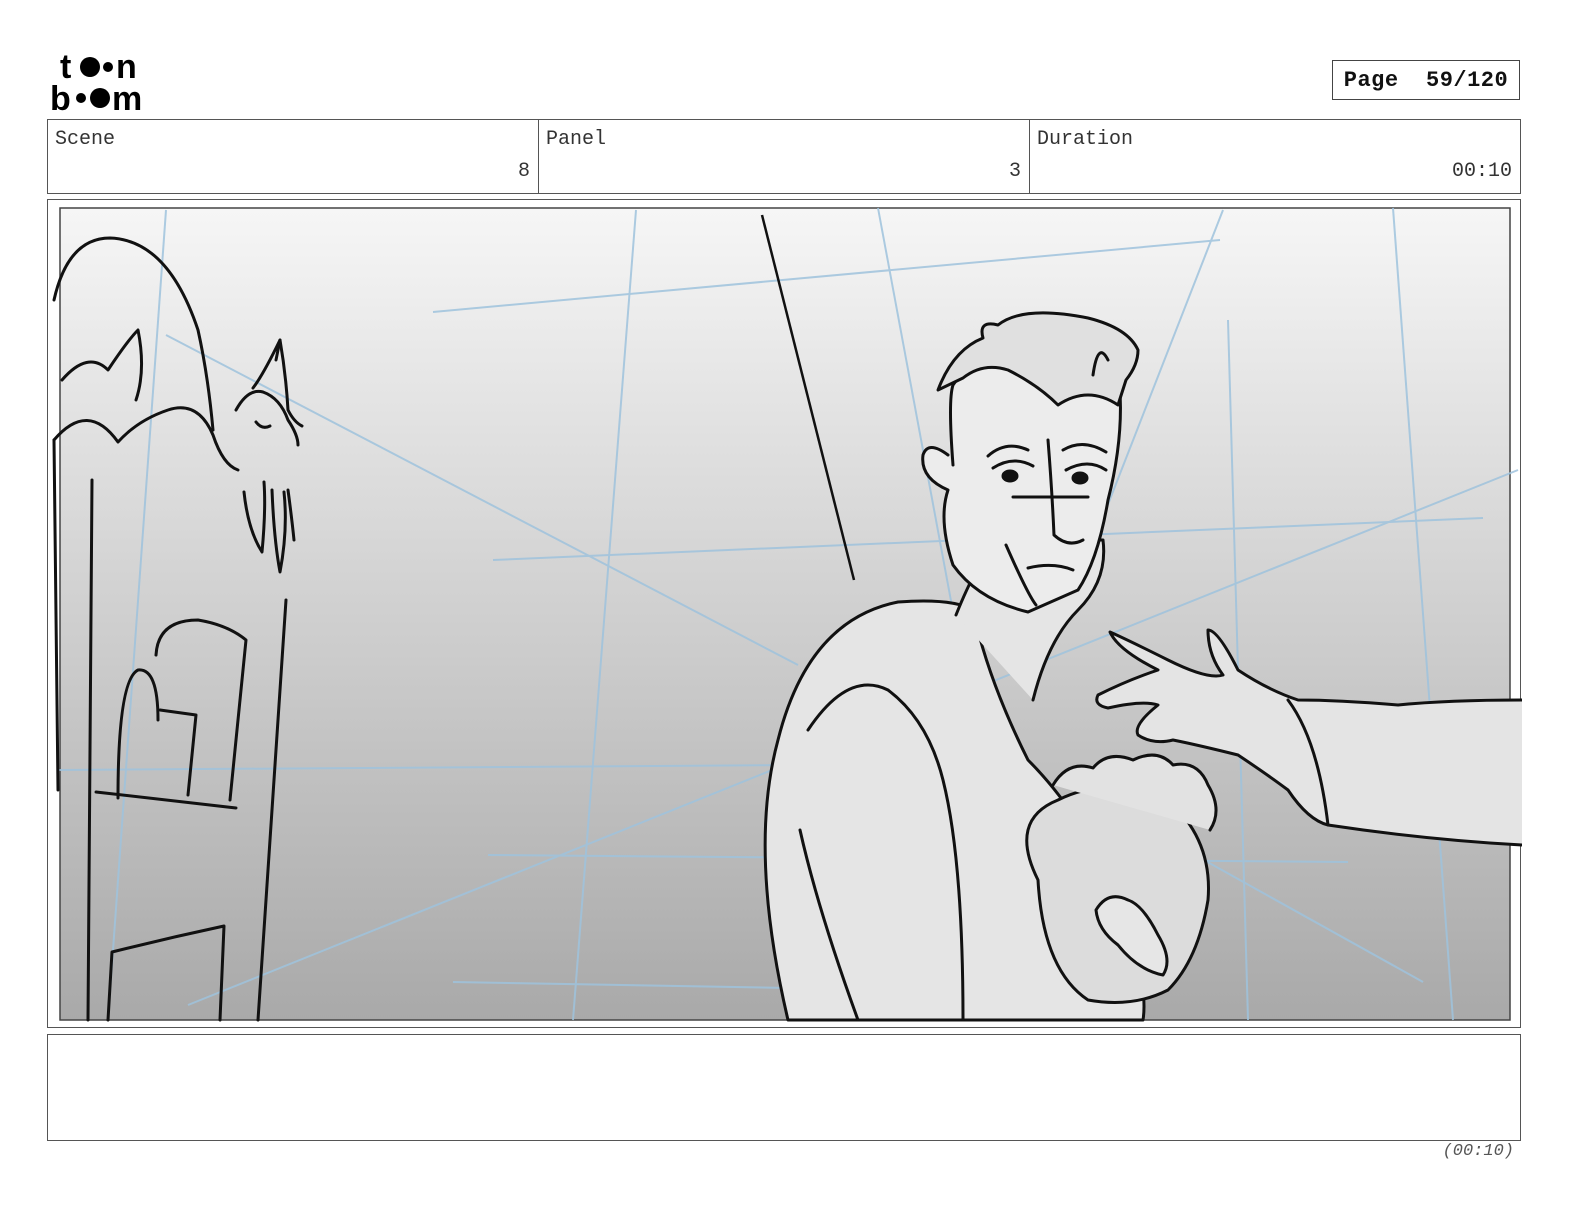 The image size is (1584, 1224). Describe the element at coordinates (1481, 171) in the screenshot. I see `duration-value: 00:10` at that location.